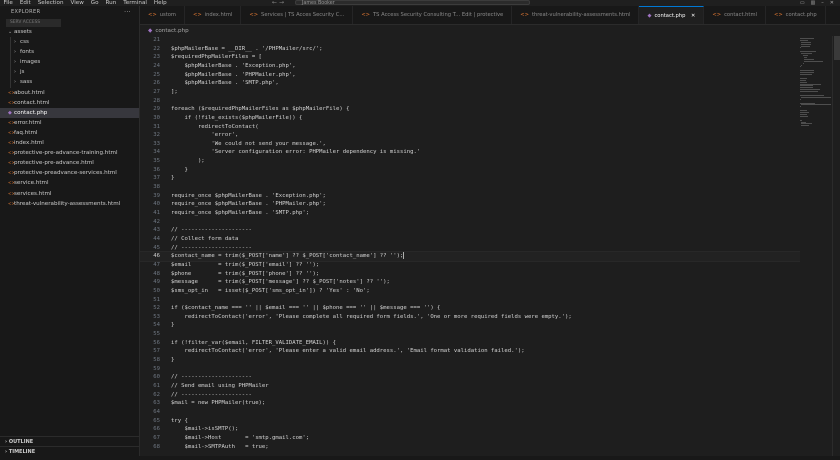 The image size is (840, 460). What do you see at coordinates (470, 161) in the screenshot?
I see `code-line: 35 );` at bounding box center [470, 161].